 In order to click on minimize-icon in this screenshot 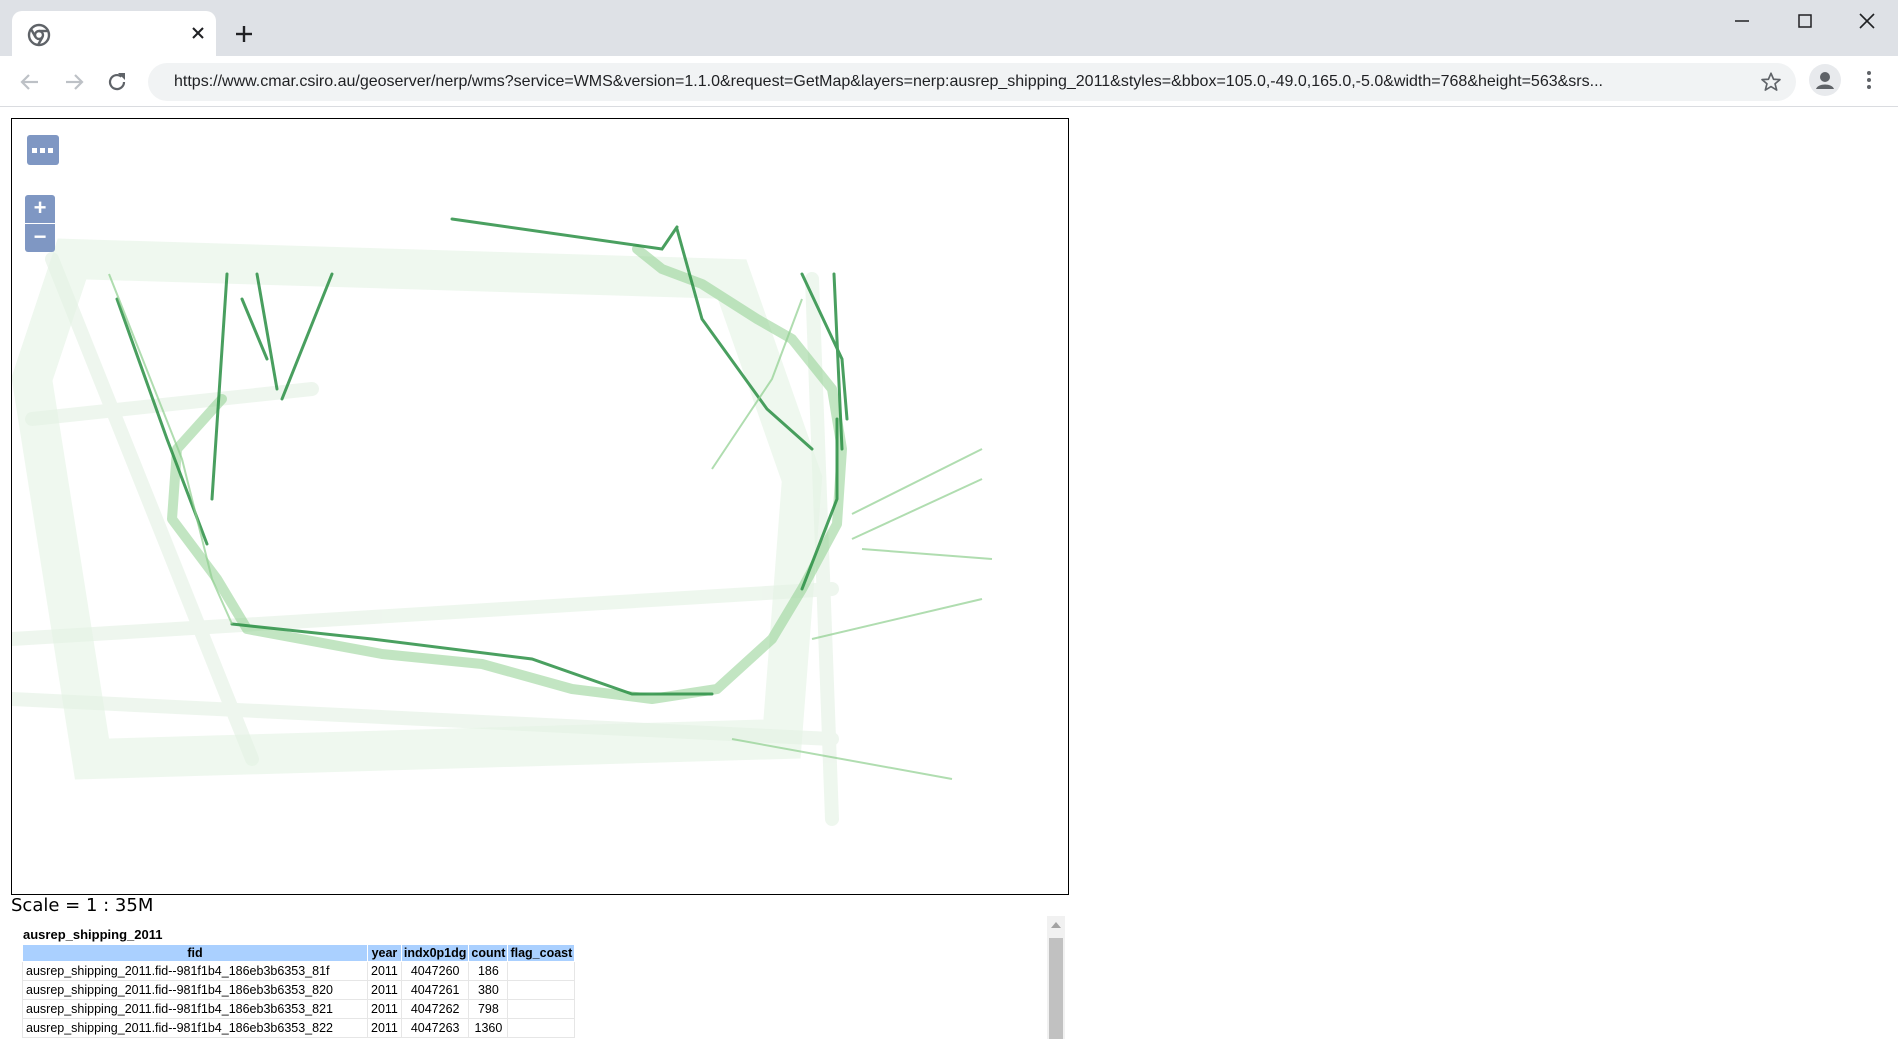, I will do `click(1742, 22)`.